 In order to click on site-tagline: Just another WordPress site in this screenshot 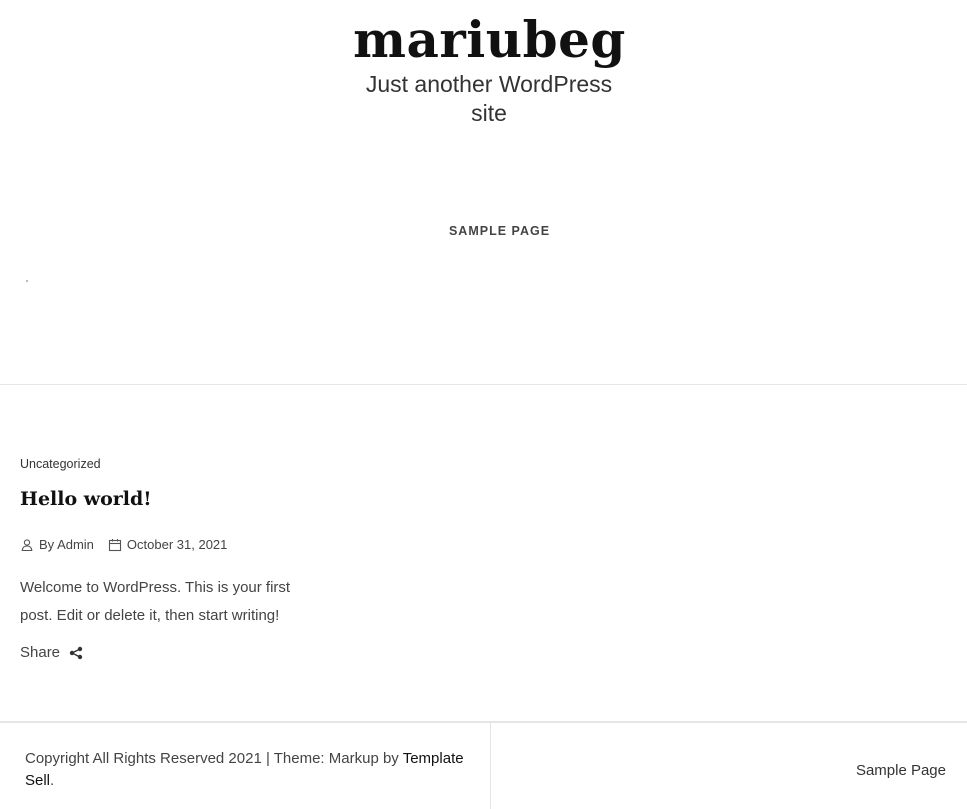, I will do `click(489, 98)`.